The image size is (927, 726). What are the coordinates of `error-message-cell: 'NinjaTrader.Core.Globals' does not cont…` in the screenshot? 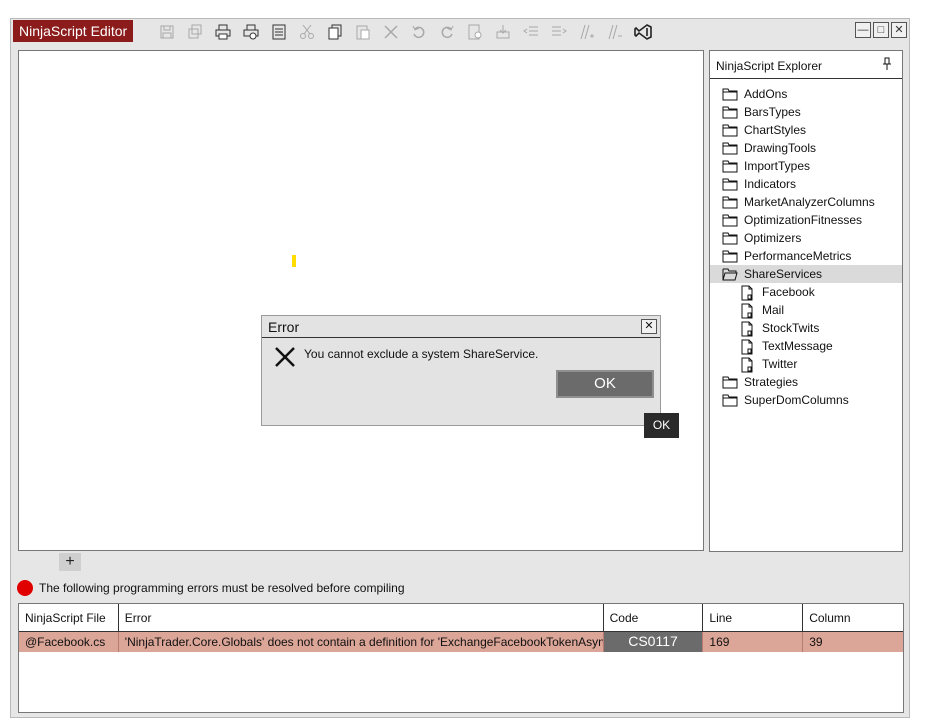 It's located at (361, 642).